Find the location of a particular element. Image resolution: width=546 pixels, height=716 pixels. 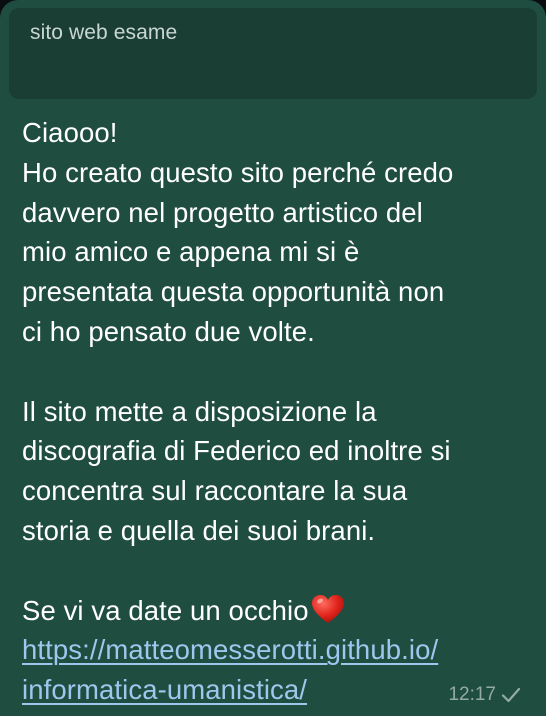

message-link-line: https://matteomesserotti.github.io/ is located at coordinates (278, 650).